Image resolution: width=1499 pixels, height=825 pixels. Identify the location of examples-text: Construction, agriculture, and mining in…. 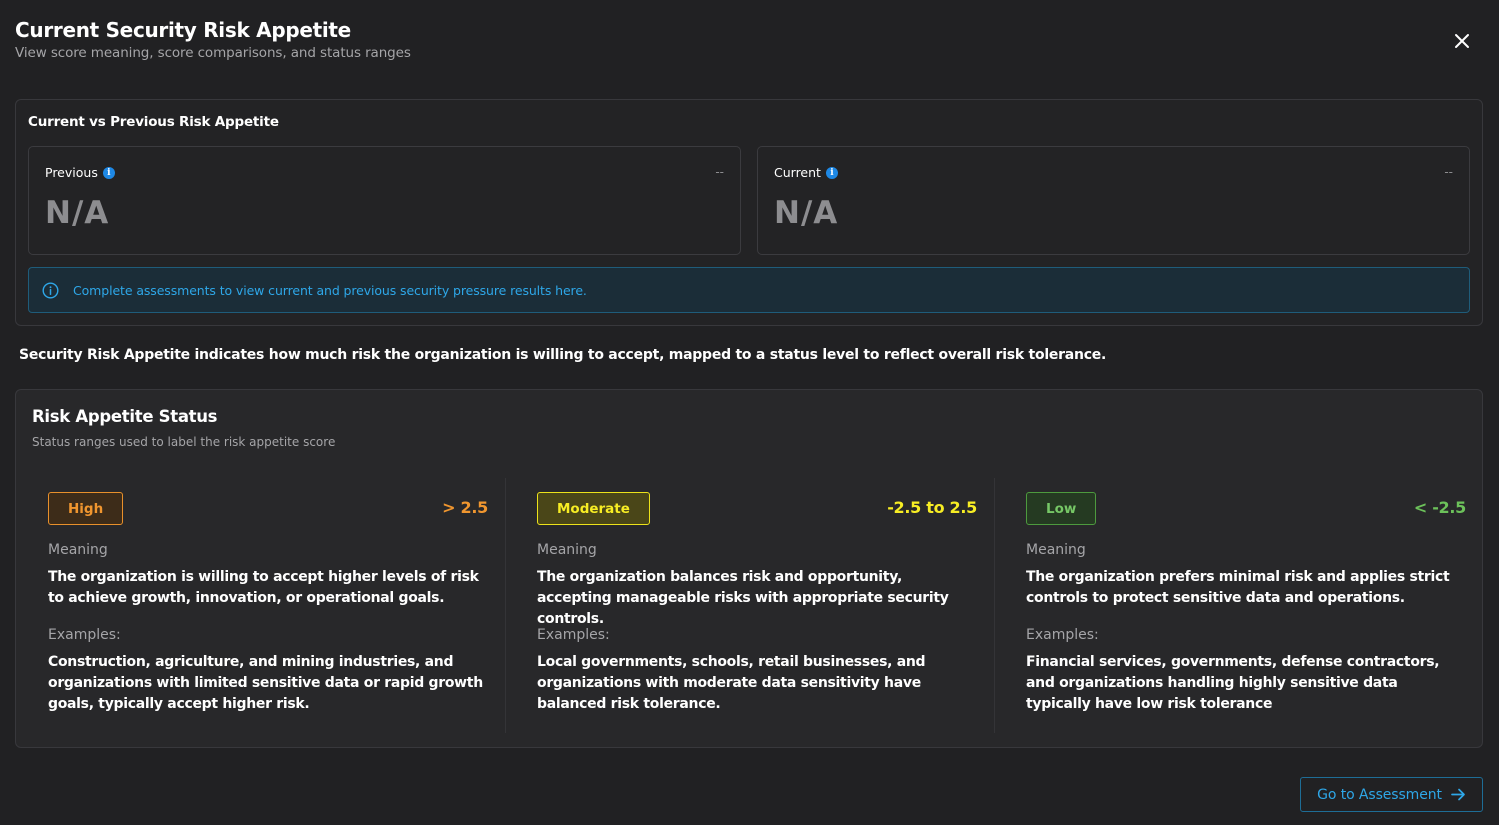
(265, 683).